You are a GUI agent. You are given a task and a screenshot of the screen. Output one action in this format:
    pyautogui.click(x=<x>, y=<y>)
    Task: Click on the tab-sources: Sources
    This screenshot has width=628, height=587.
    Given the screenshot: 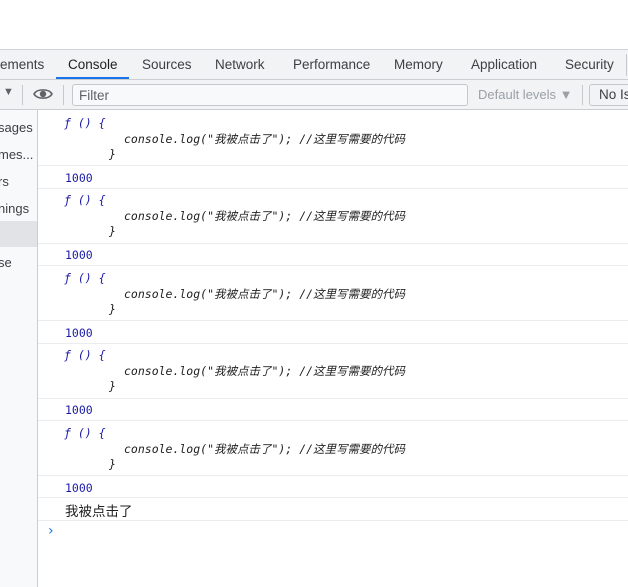 What is the action you would take?
    pyautogui.click(x=167, y=65)
    